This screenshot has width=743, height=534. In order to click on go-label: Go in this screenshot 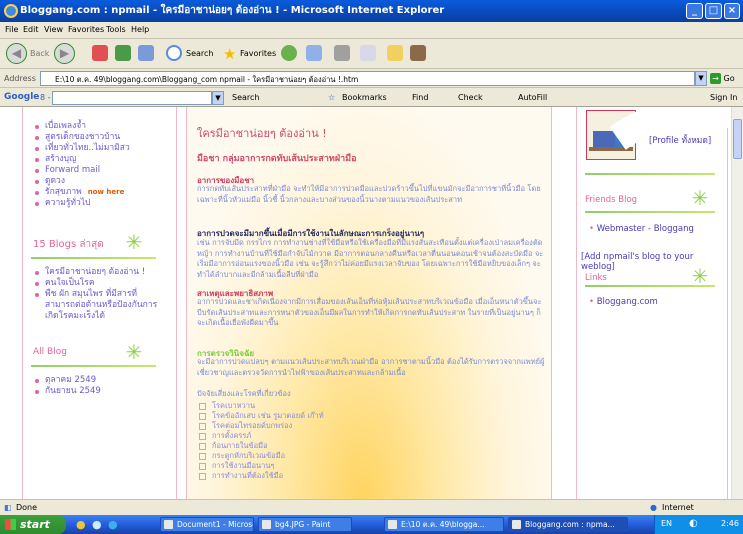, I will do `click(729, 78)`.